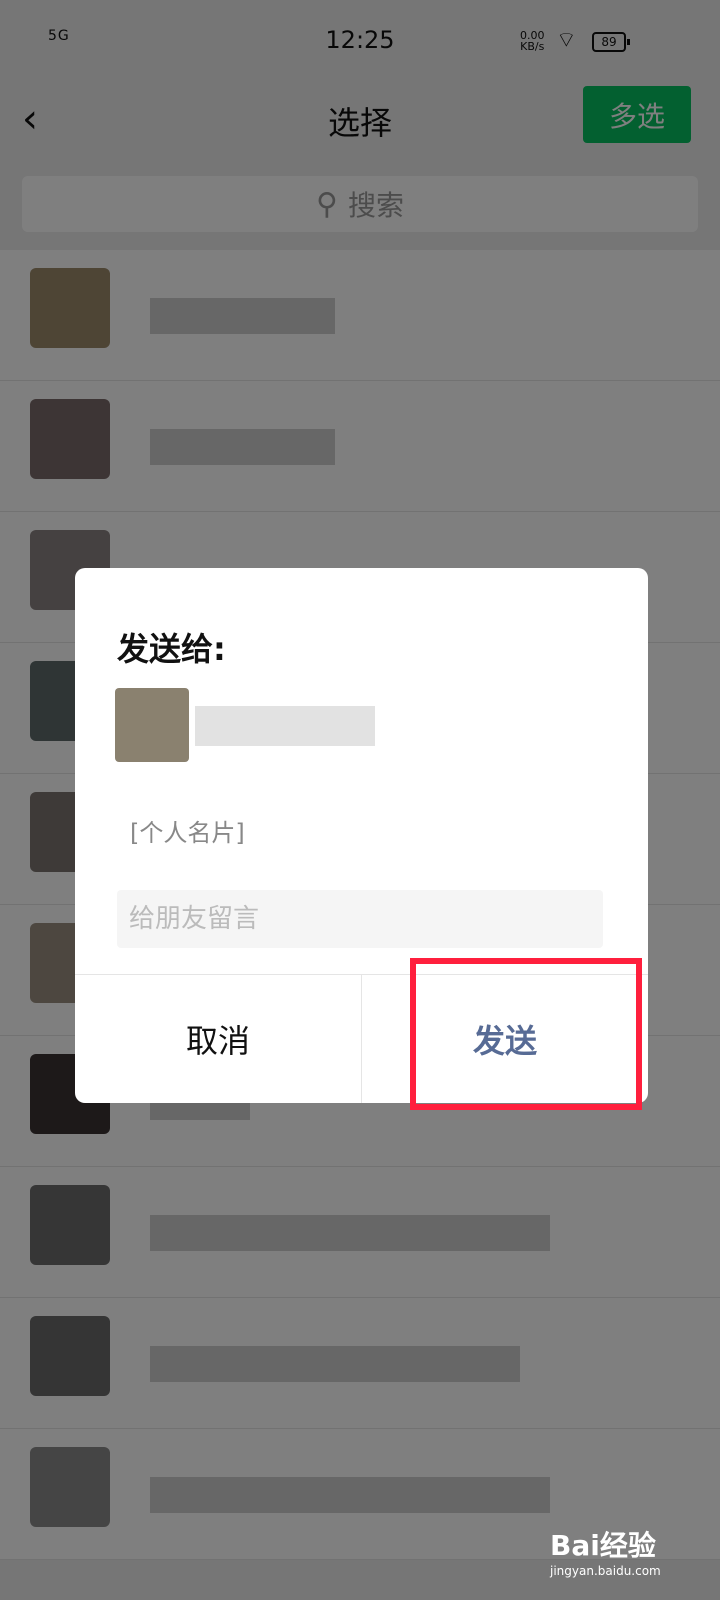 The height and width of the screenshot is (1600, 720). I want to click on watermark: Bai经验 jingyan.baidu.com, so click(605, 1551).